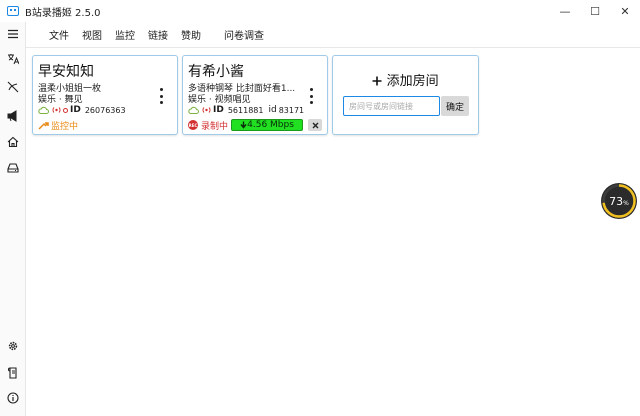 This screenshot has height=416, width=640. Describe the element at coordinates (13, 219) in the screenshot. I see `sidebar` at that location.